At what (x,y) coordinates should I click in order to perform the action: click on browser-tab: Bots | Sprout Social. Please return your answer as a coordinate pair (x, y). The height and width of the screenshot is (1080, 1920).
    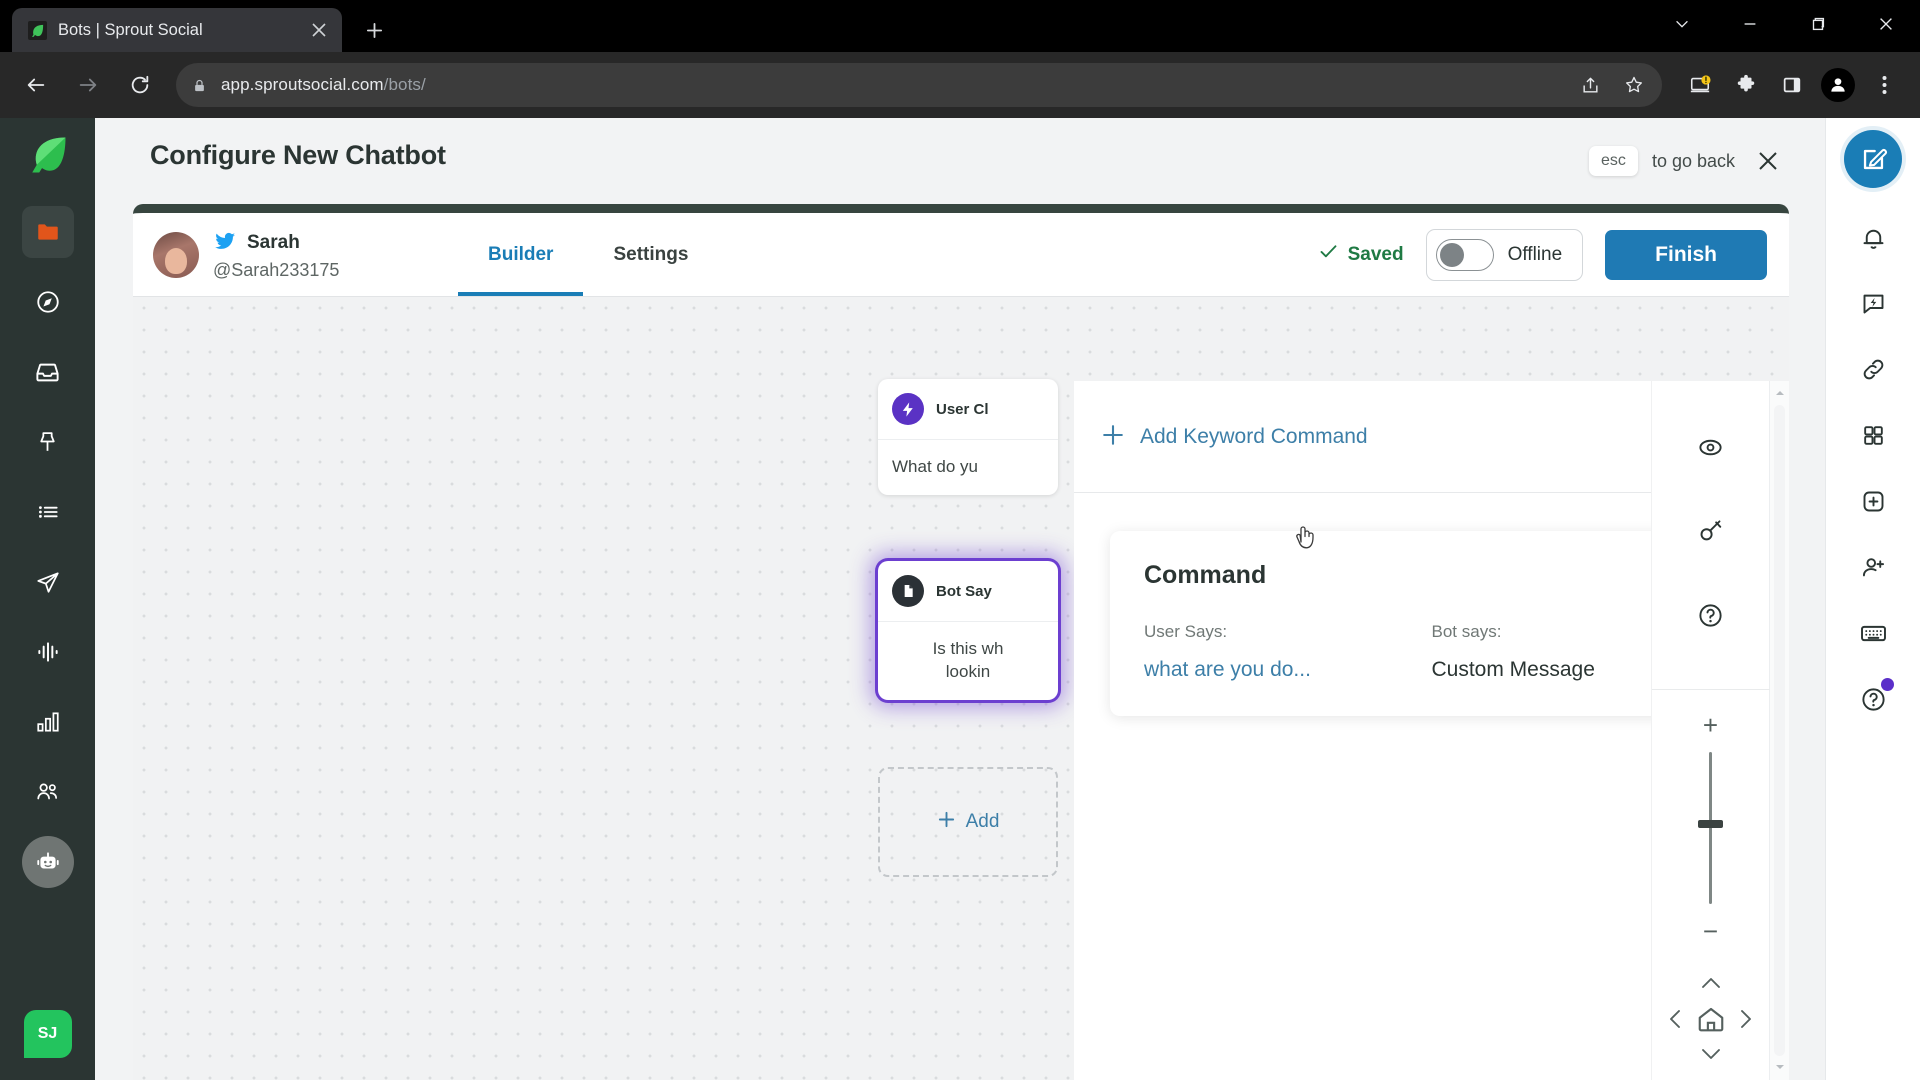
    Looking at the image, I should click on (177, 30).